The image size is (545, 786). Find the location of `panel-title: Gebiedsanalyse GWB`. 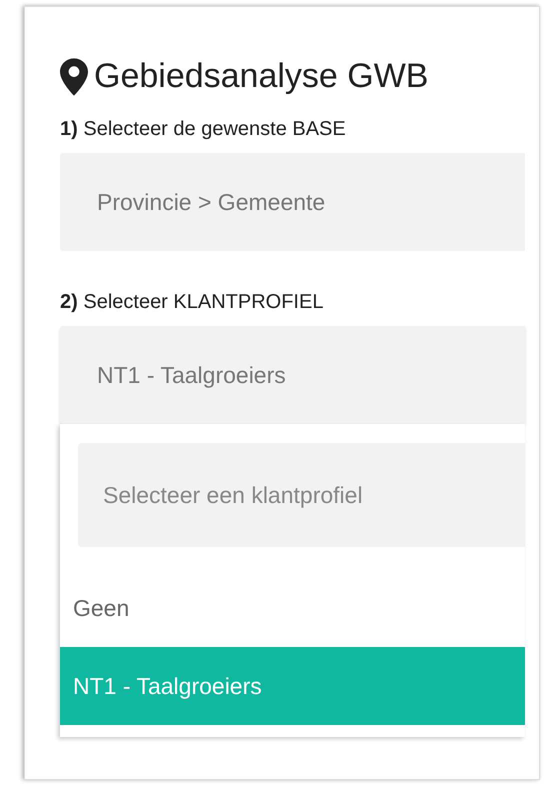

panel-title: Gebiedsanalyse GWB is located at coordinates (261, 76).